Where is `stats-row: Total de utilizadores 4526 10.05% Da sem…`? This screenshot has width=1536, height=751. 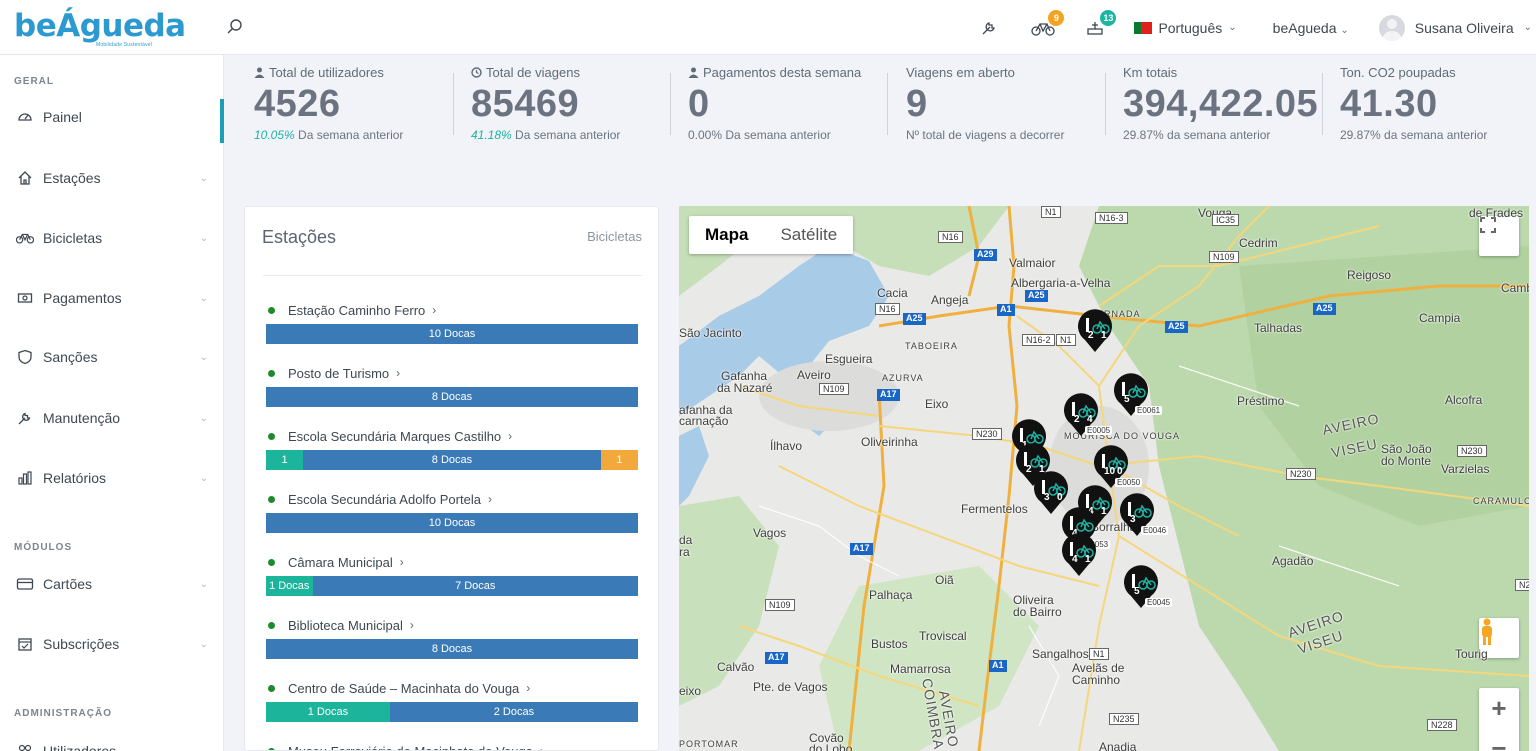
stats-row: Total de utilizadores 4526 10.05% Da sem… is located at coordinates (880, 115).